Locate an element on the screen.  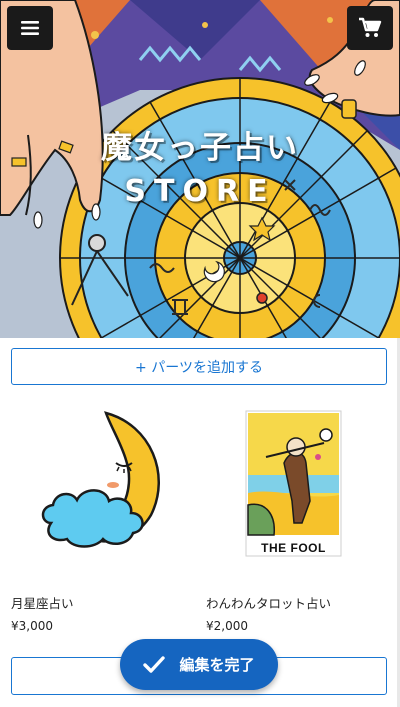
product-name: わんわんタロット占い is located at coordinates (268, 602).